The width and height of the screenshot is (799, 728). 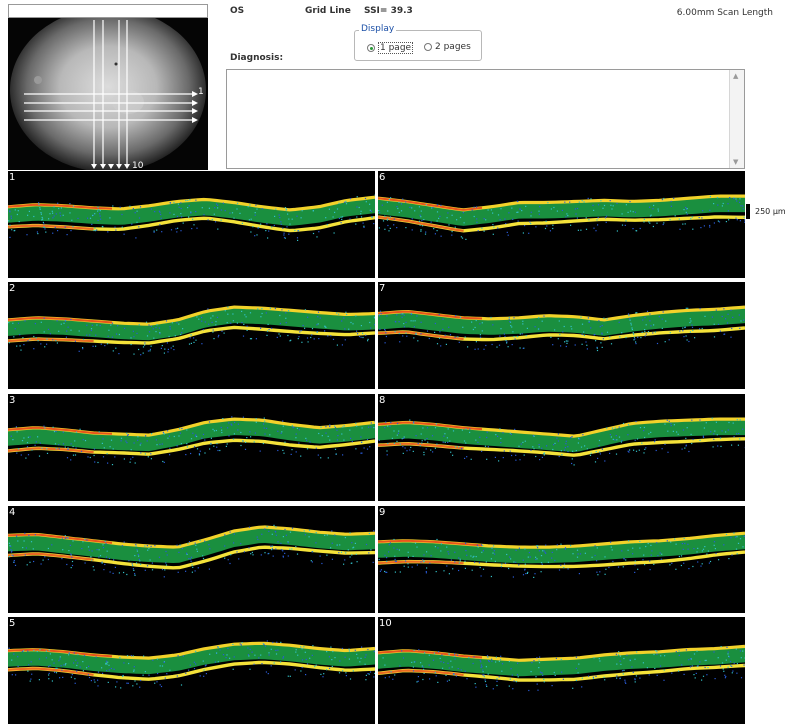 I want to click on display-option-label: 2 pages, so click(x=453, y=47).